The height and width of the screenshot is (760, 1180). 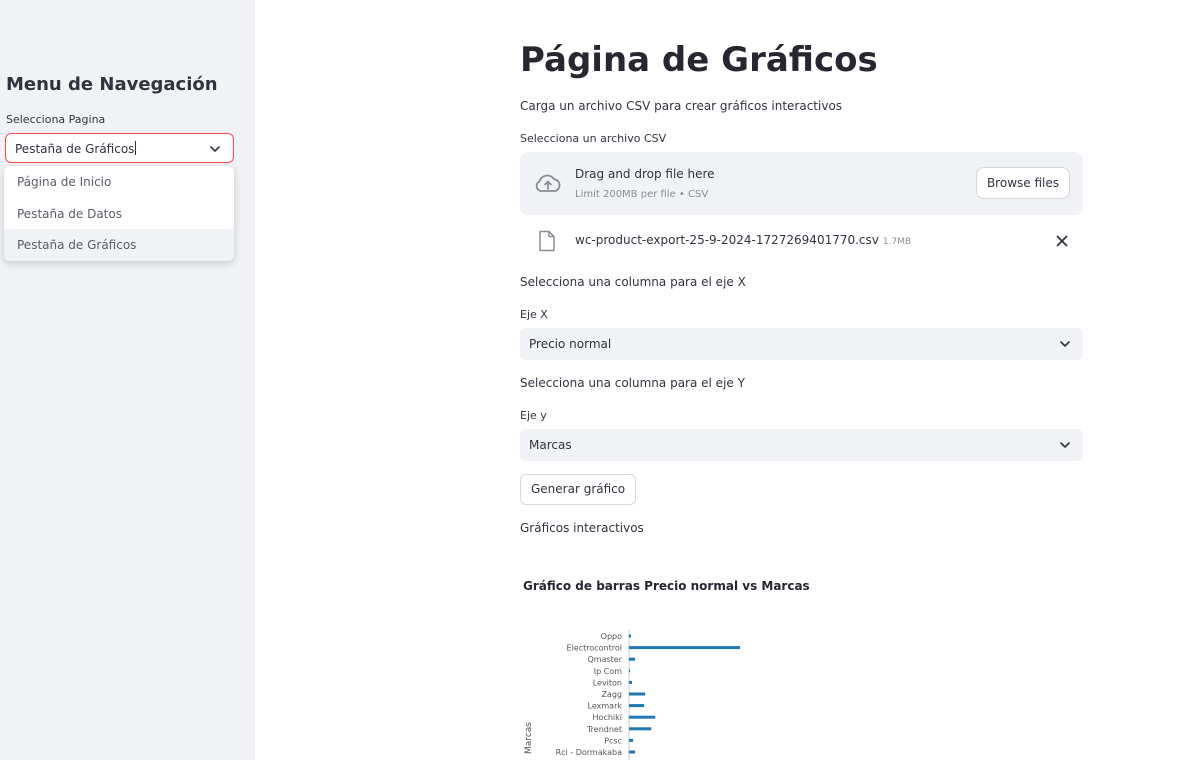 I want to click on drop-text: Drag and drop file here, so click(x=645, y=174).